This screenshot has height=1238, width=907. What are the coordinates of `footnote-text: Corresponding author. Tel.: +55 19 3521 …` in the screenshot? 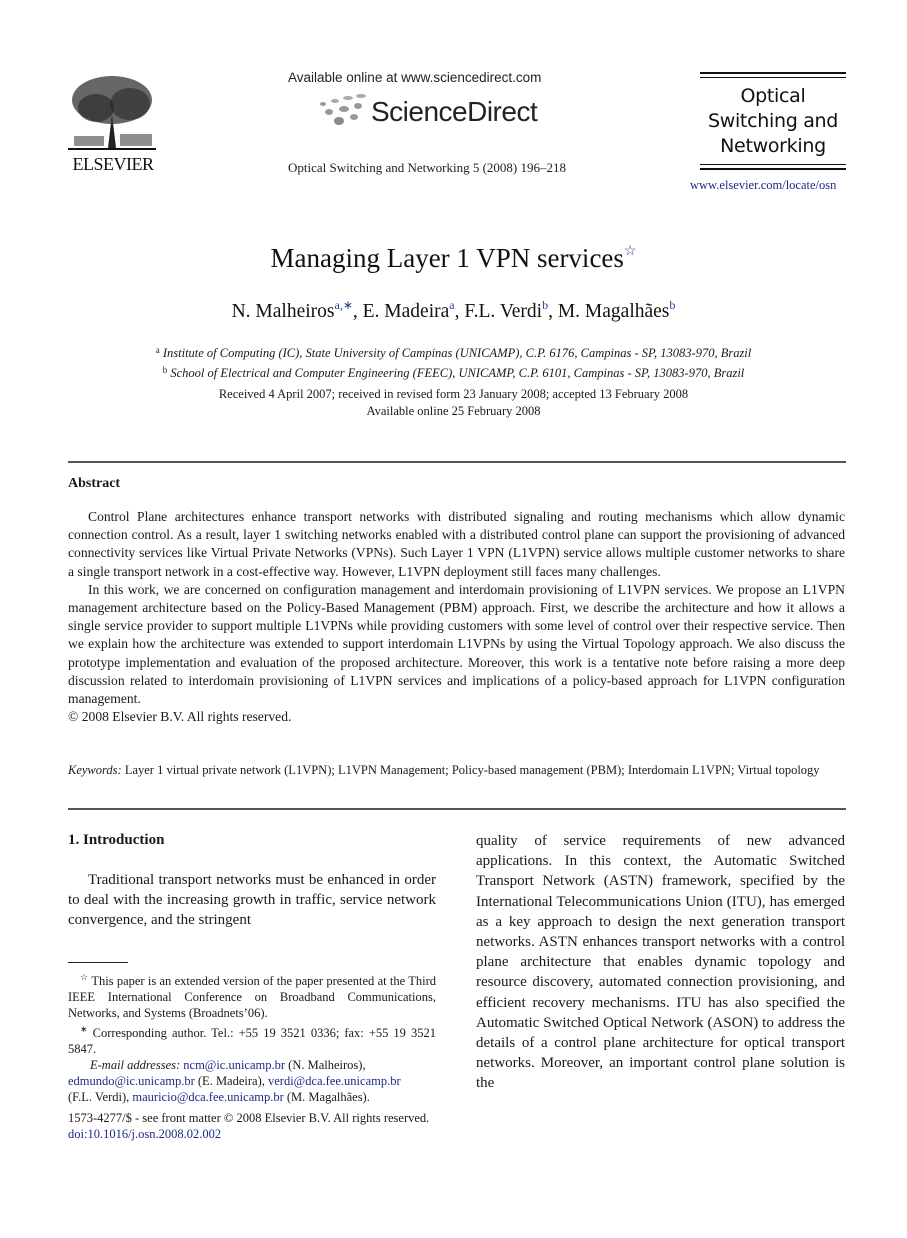 It's located at (252, 1041).